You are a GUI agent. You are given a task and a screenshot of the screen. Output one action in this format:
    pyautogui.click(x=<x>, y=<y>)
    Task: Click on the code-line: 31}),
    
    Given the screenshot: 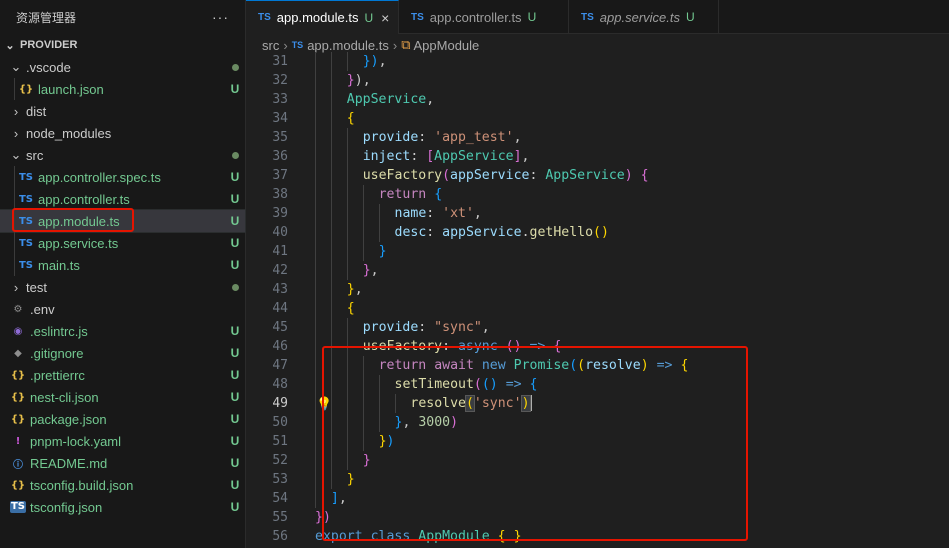 What is the action you would take?
    pyautogui.click(x=597, y=61)
    